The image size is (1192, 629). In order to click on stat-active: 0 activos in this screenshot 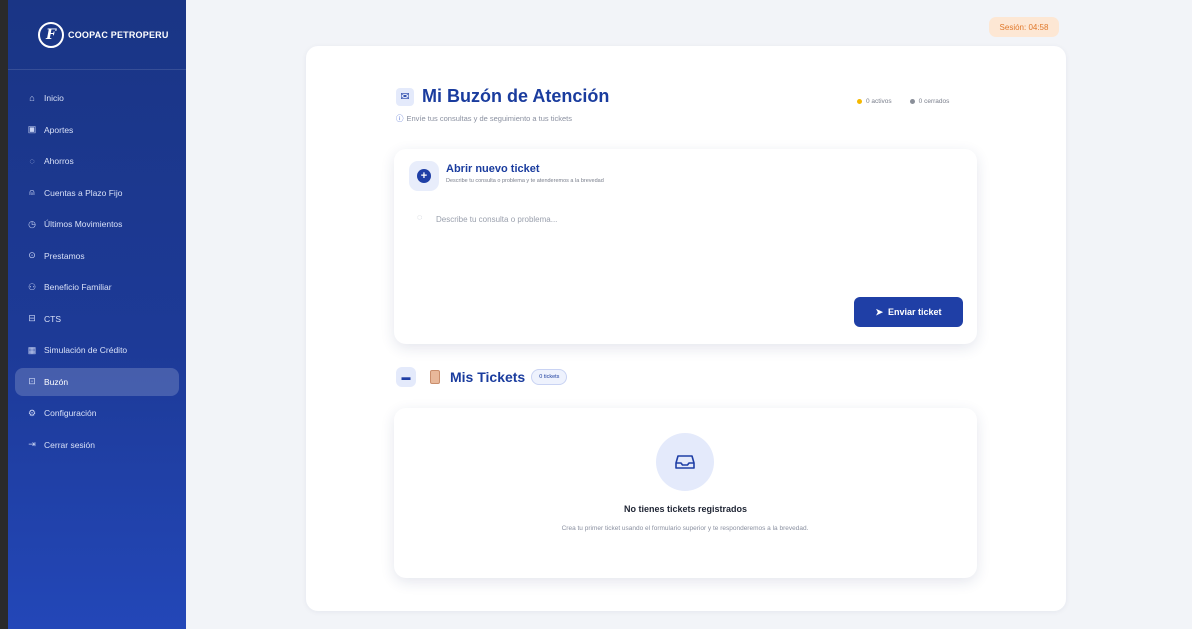, I will do `click(874, 101)`.